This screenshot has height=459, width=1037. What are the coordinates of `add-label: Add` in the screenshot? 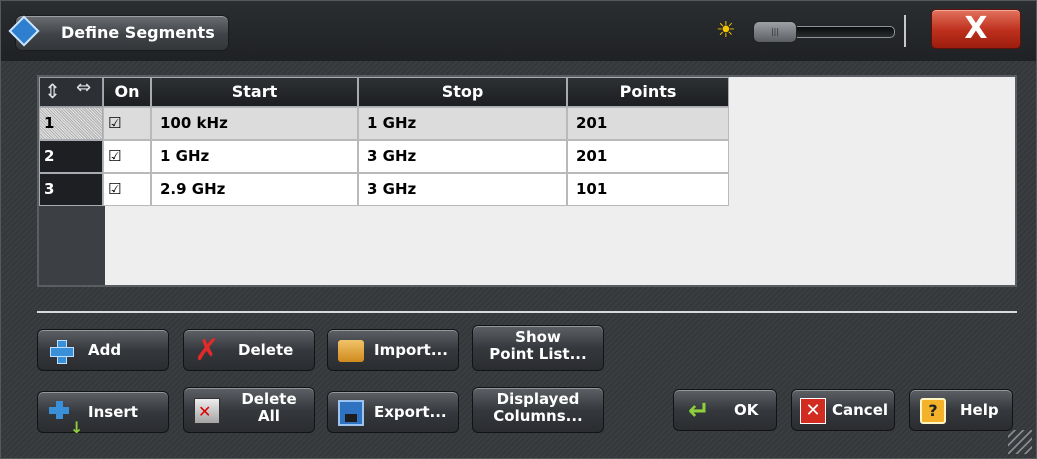 It's located at (105, 350).